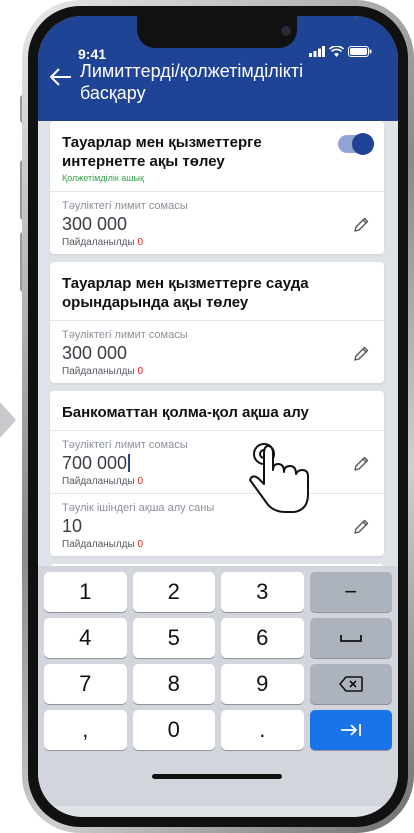 The width and height of the screenshot is (414, 833). I want to click on key-4: 4, so click(85, 638).